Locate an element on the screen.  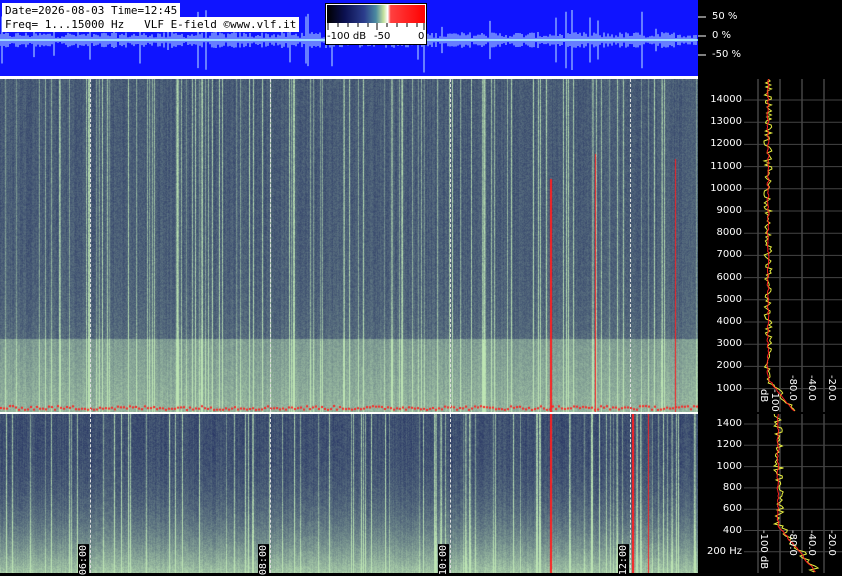
frequency-tick-label: 200 Hz is located at coordinates (724, 551).